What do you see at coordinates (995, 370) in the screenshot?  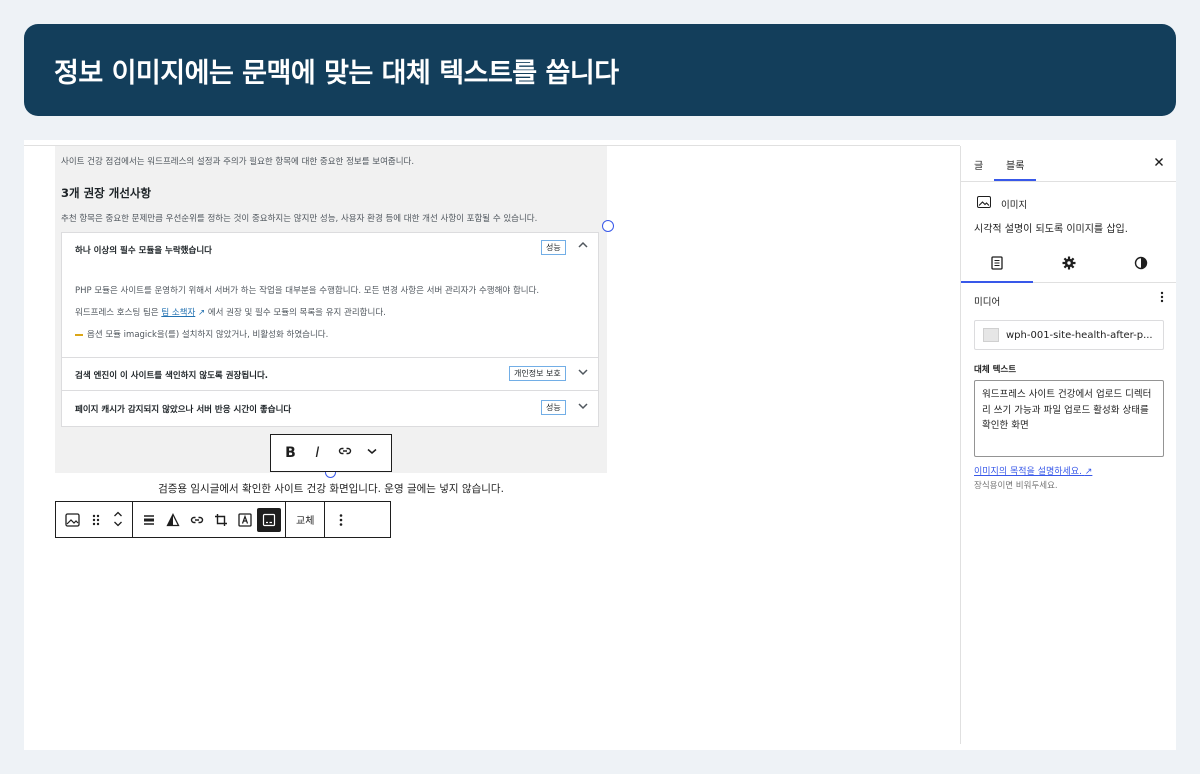 I see `alt-text-label: 대체 텍스트` at bounding box center [995, 370].